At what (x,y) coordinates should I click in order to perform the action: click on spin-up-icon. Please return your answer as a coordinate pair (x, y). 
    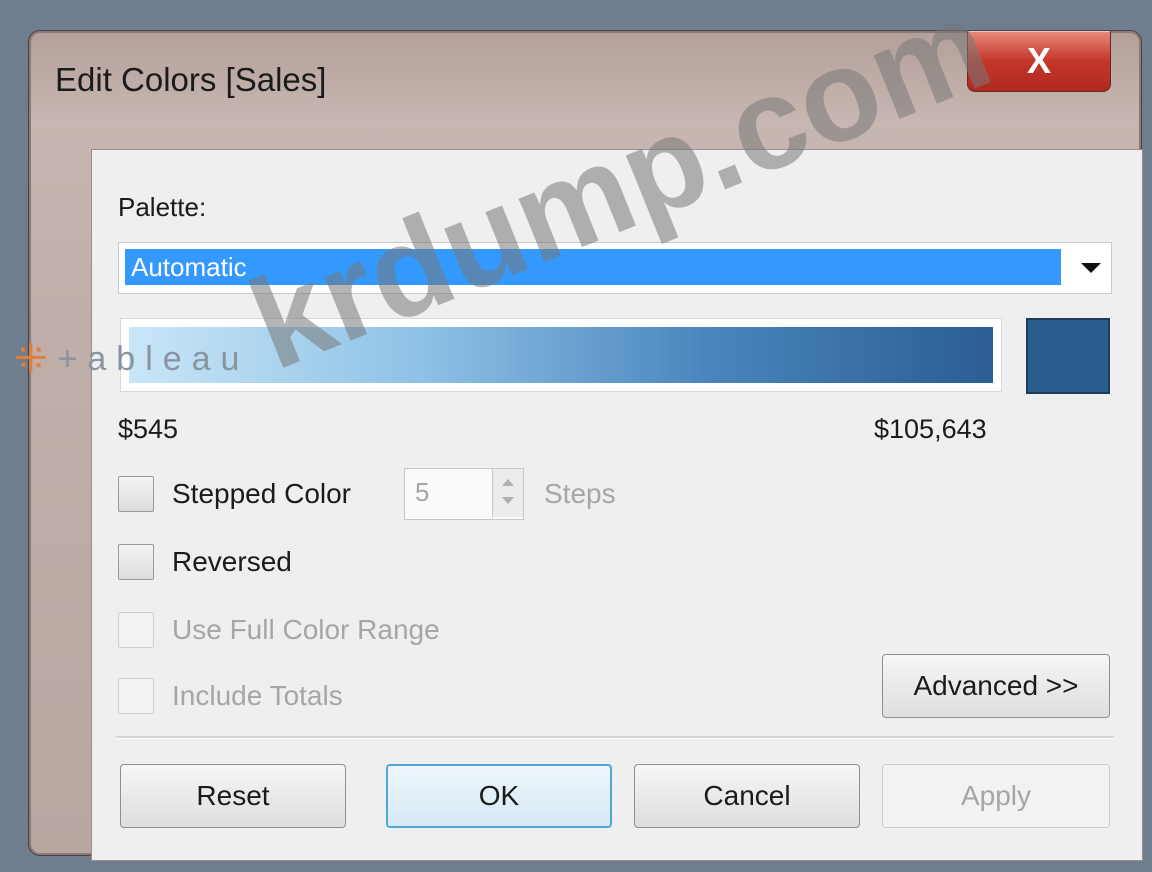
    Looking at the image, I should click on (508, 482).